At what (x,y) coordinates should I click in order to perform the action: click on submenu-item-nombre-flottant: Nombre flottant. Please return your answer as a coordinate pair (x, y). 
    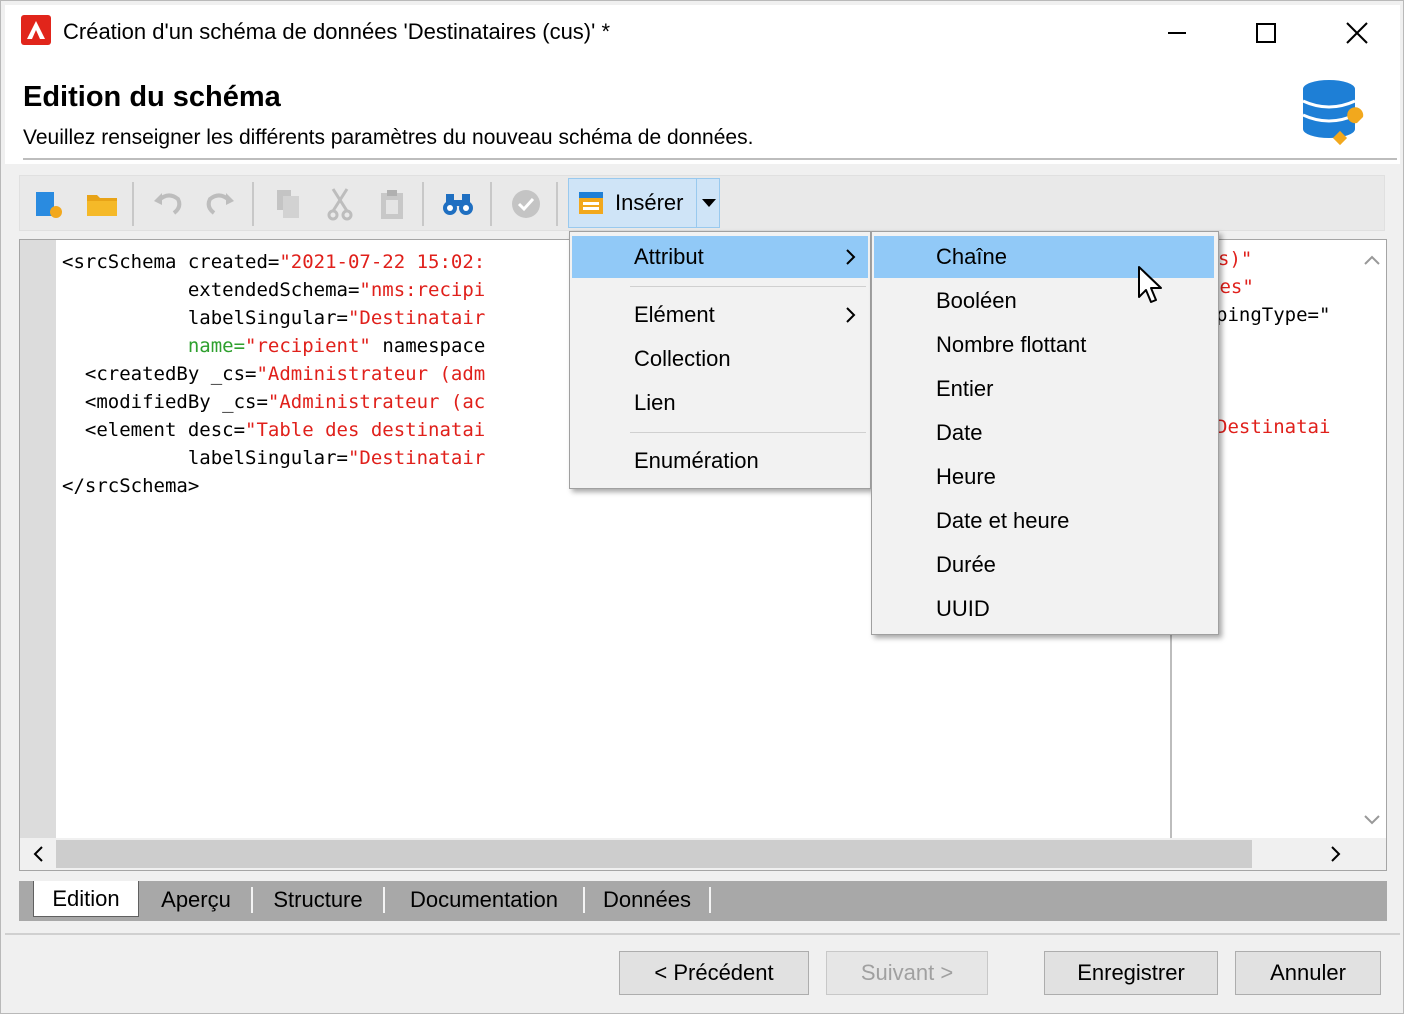
    Looking at the image, I should click on (1044, 345).